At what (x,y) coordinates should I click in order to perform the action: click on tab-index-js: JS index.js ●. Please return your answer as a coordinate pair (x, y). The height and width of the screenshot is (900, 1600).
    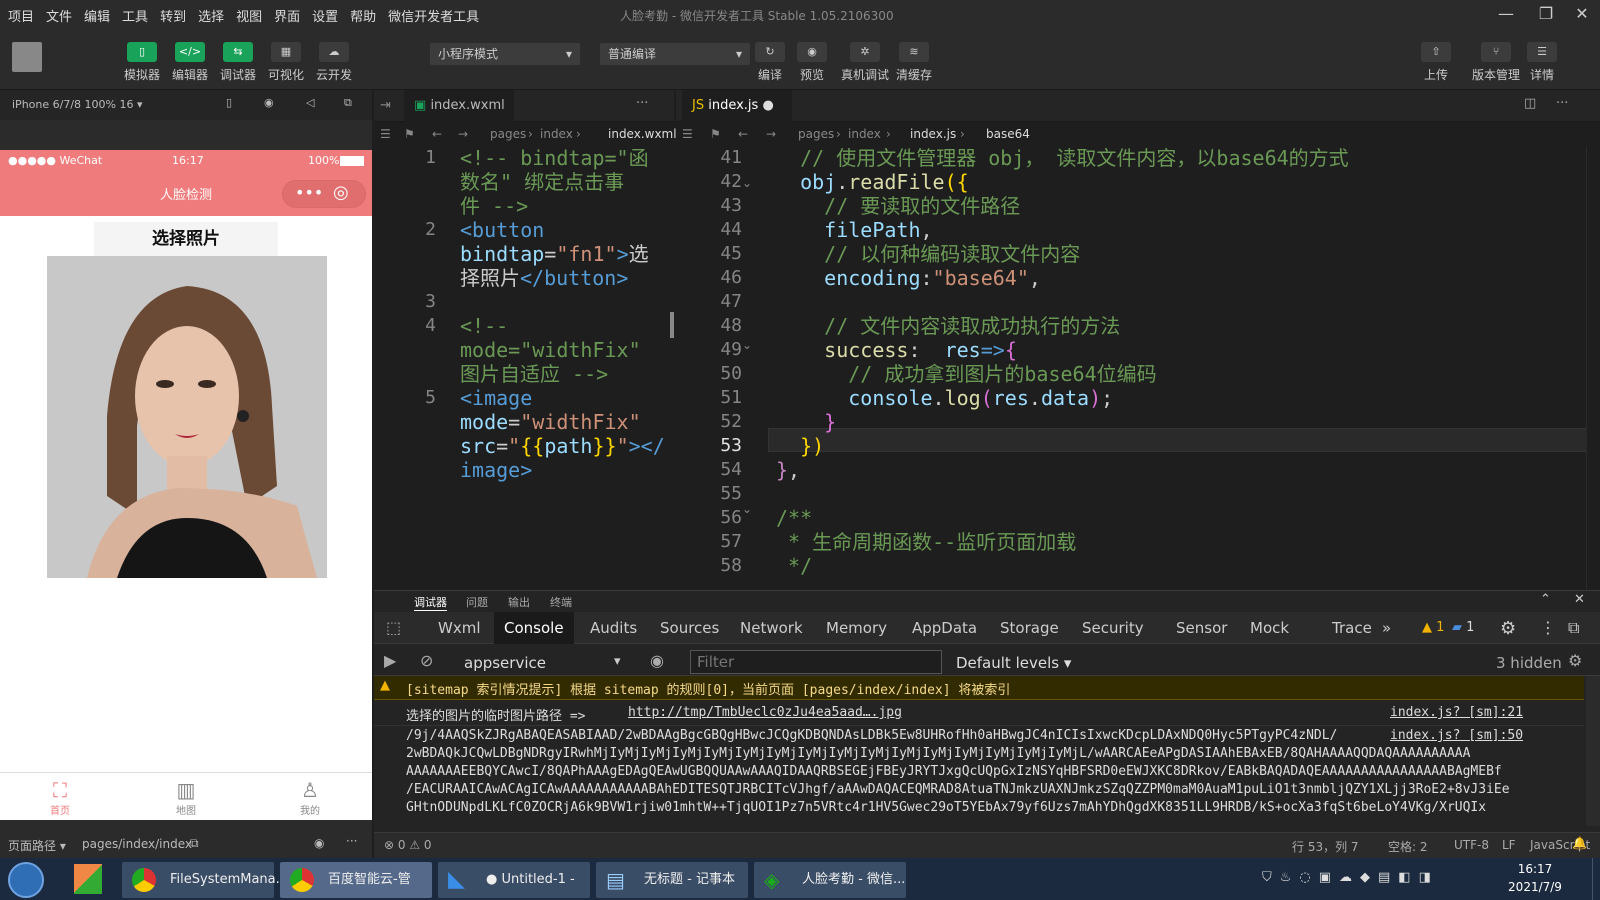
    Looking at the image, I should click on (737, 106).